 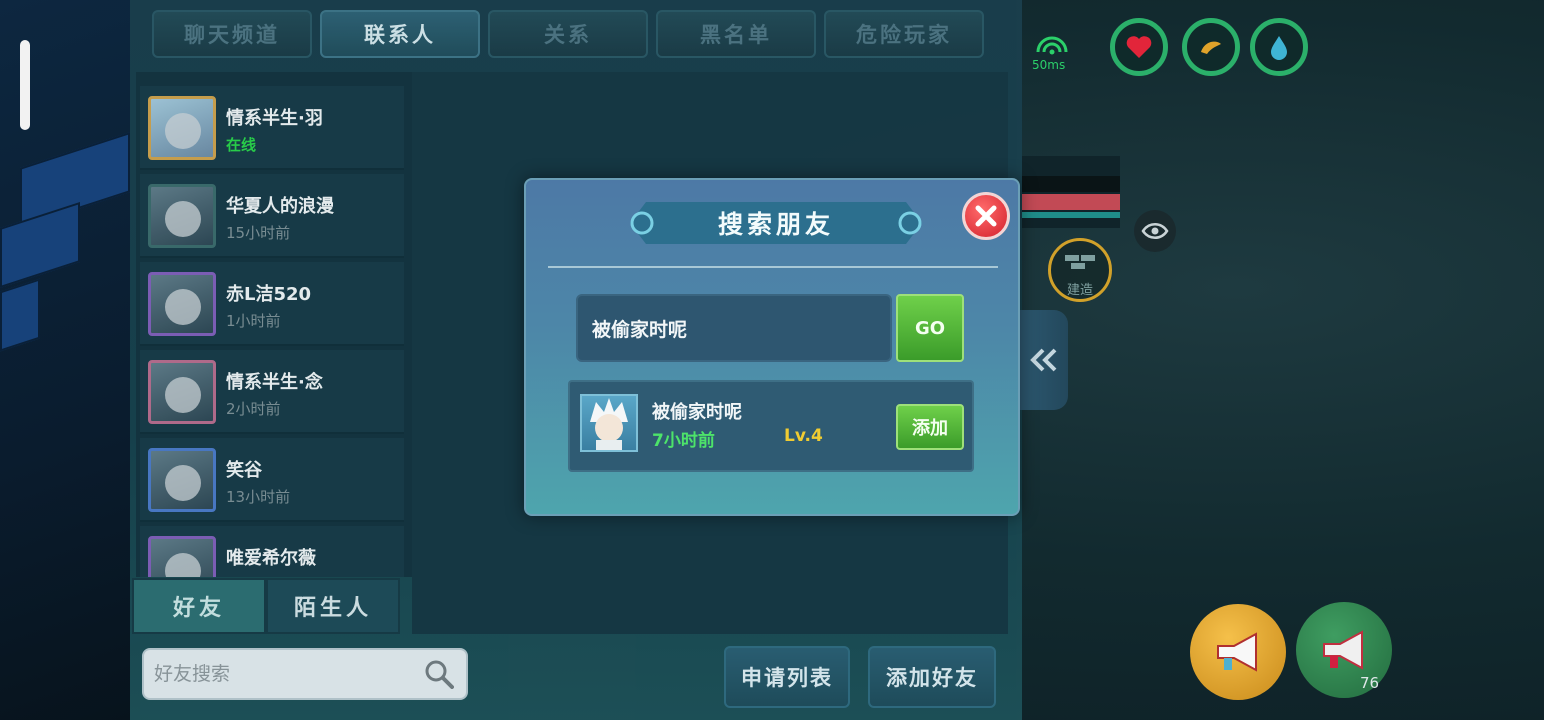 I want to click on go-button: GO, so click(x=930, y=328).